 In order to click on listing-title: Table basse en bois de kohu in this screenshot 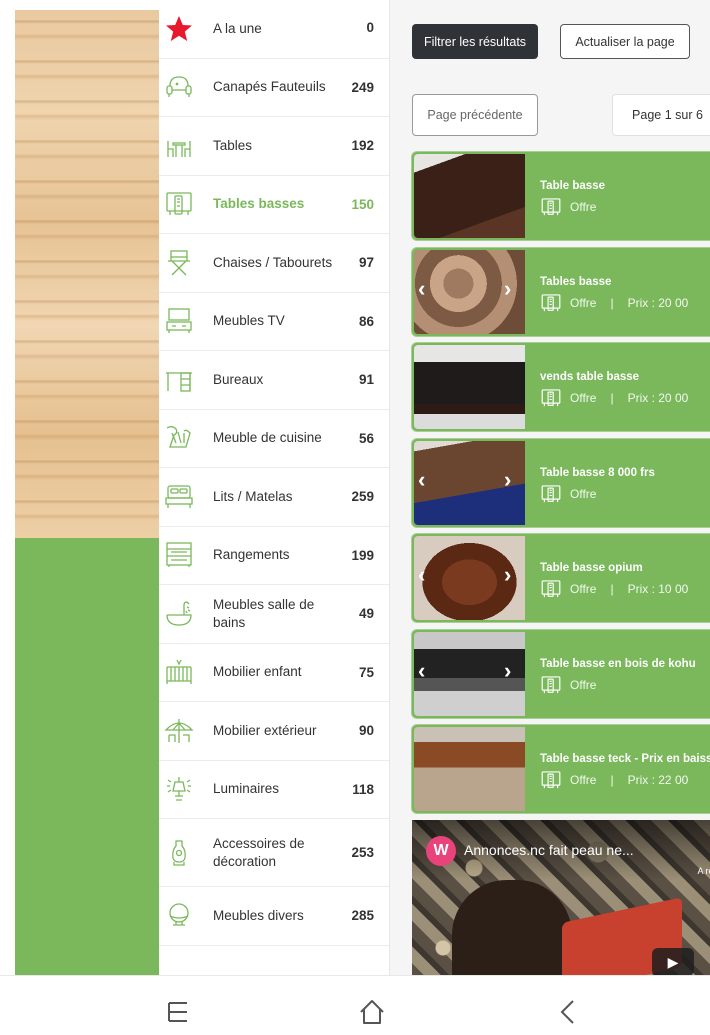, I will do `click(618, 664)`.